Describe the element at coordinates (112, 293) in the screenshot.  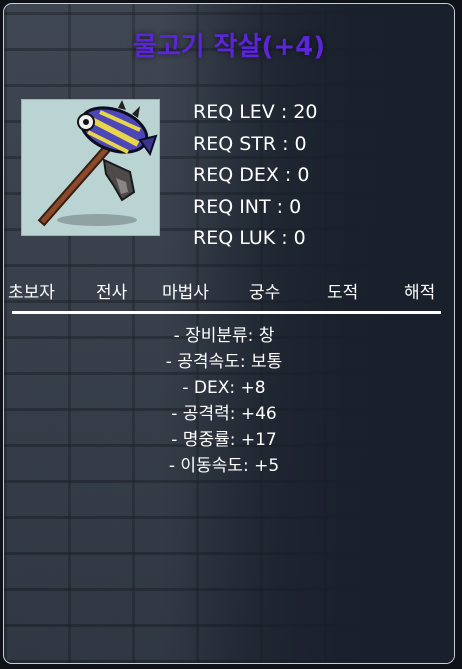
I see `job-warrior: 전사` at that location.